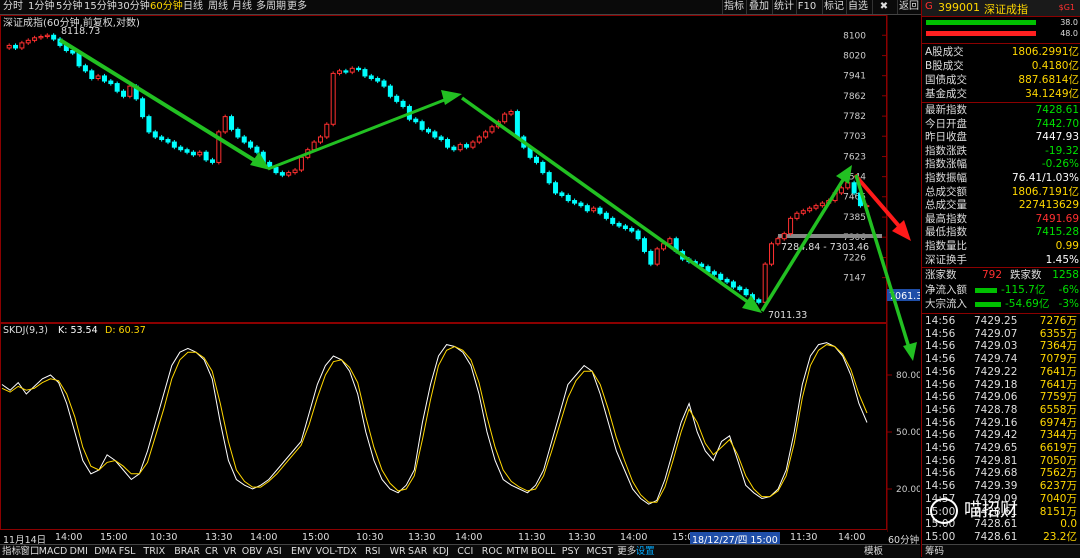  Describe the element at coordinates (1055, 65) in the screenshot. I see `stat-value: 0.4180亿` at that location.